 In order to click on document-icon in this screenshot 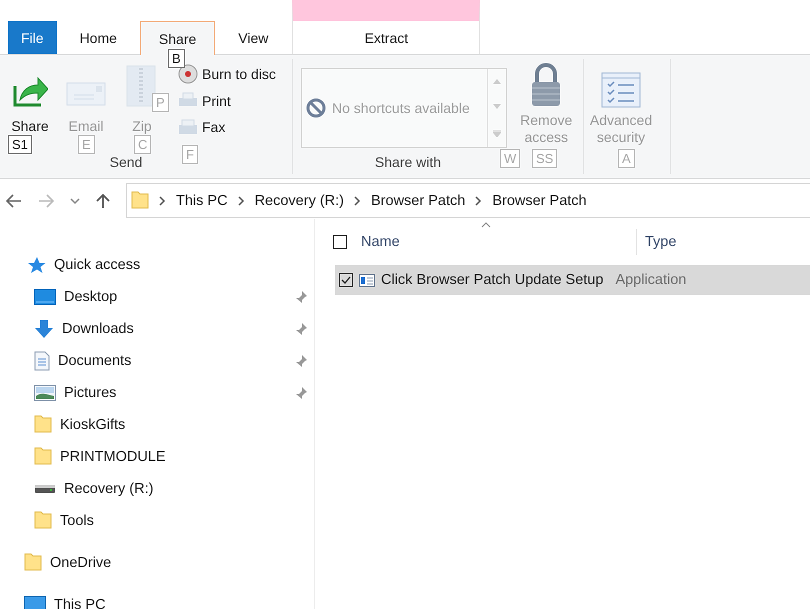, I will do `click(42, 361)`.